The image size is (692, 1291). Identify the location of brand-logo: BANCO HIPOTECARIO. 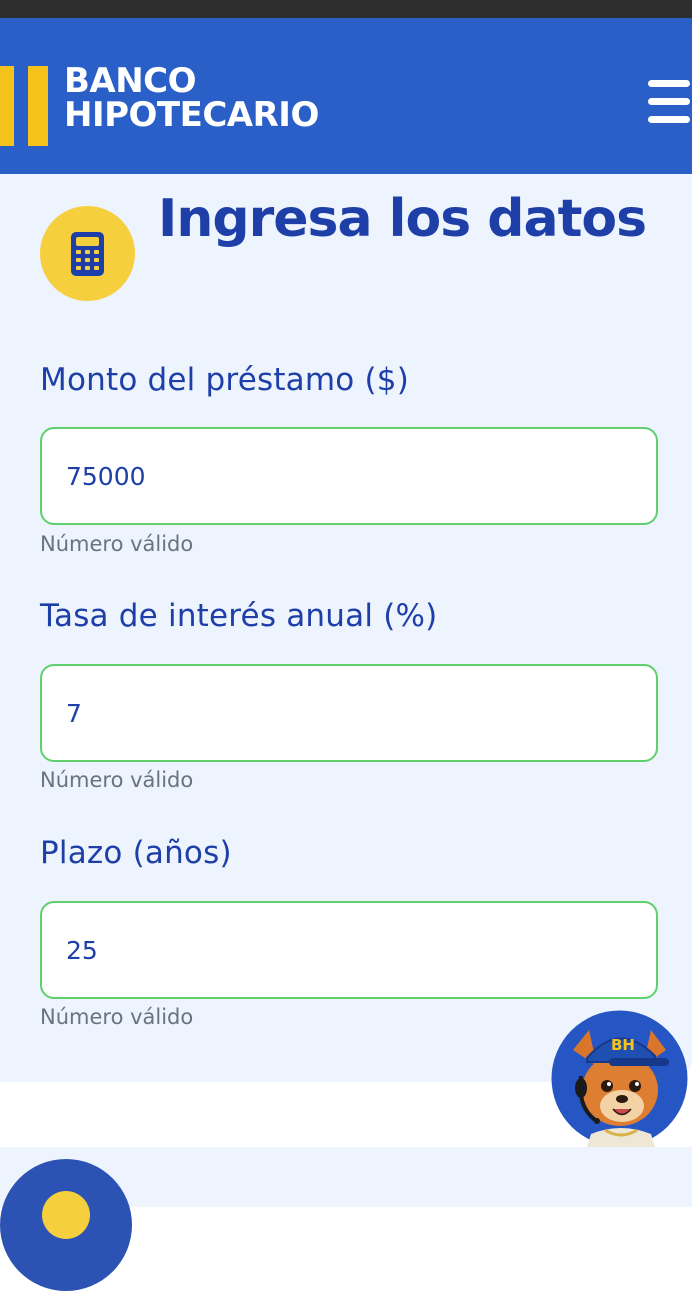
(191, 98).